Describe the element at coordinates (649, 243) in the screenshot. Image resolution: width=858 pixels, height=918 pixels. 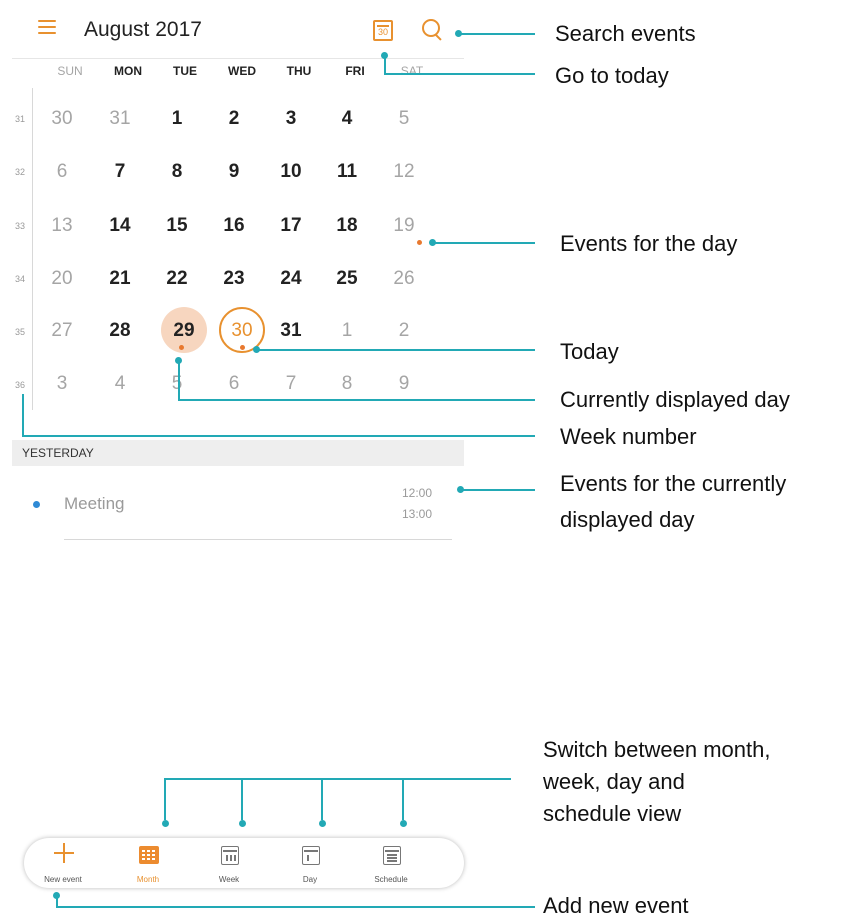
I see `callout-events-for-day: Events for the day` at that location.